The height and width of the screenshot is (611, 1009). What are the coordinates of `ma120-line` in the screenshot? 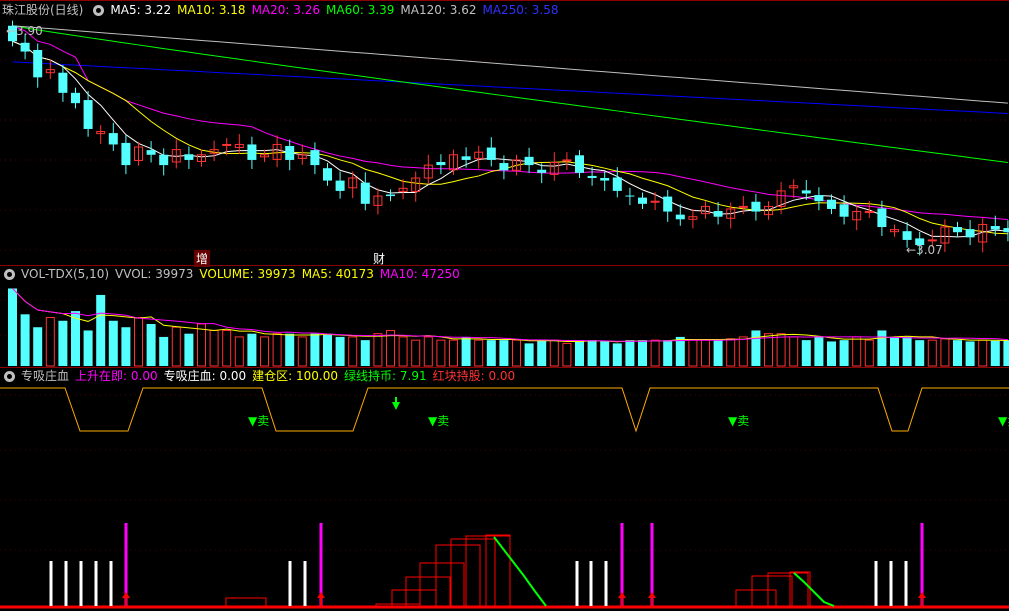 It's located at (510, 64).